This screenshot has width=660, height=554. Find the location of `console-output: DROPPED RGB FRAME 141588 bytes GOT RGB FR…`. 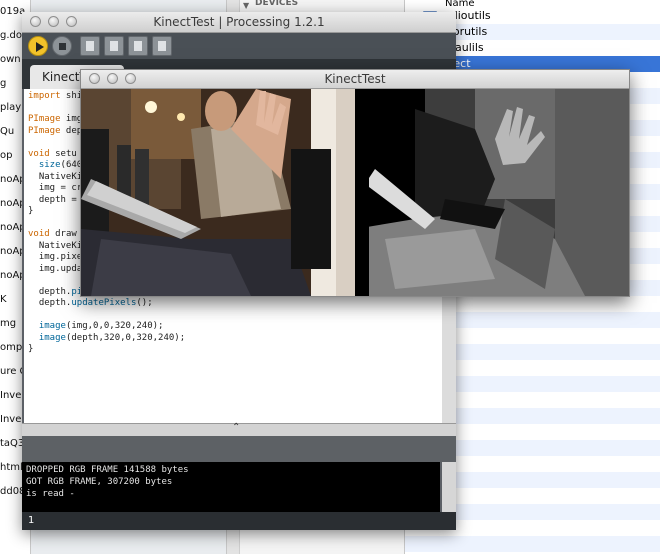

console-output: DROPPED RGB FRAME 141588 bytes GOT RGB FR… is located at coordinates (231, 487).